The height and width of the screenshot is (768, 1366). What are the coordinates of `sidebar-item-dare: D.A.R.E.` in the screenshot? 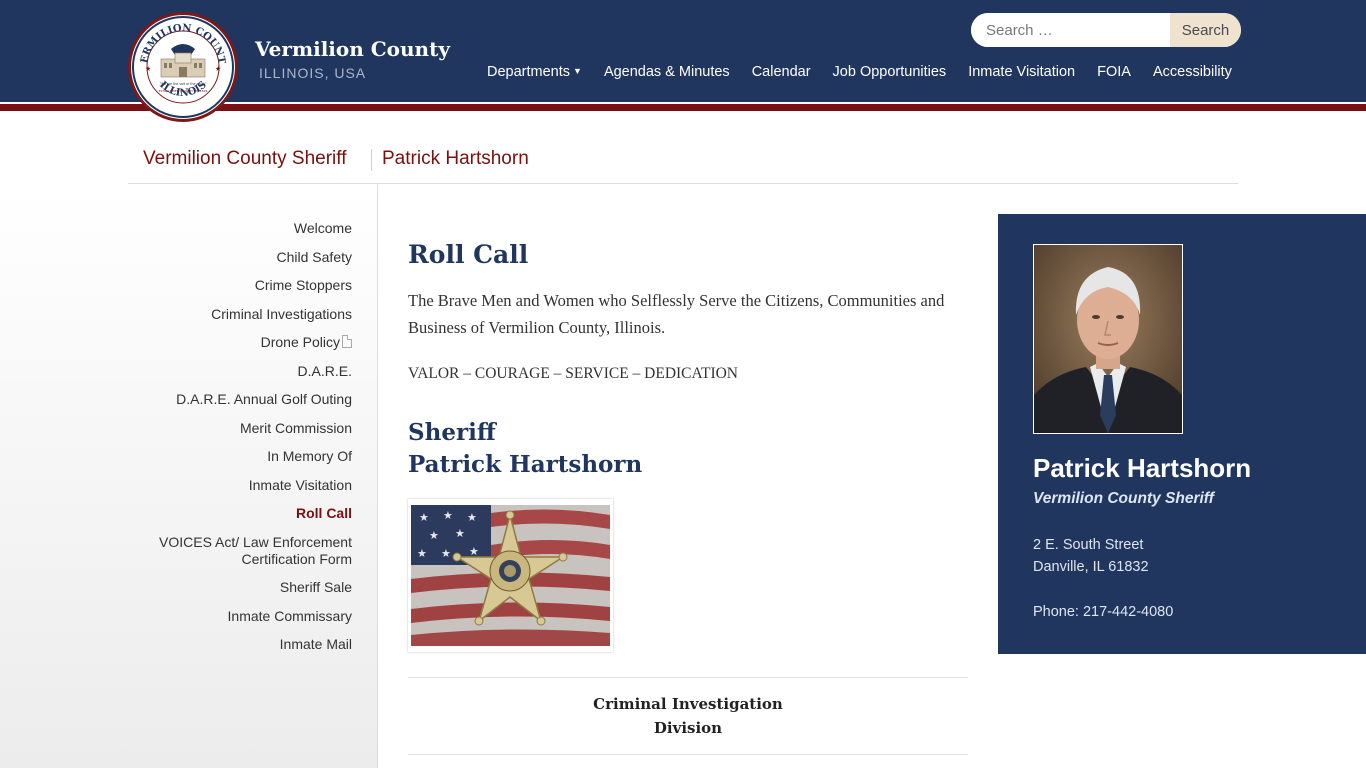 It's located at (237, 371).